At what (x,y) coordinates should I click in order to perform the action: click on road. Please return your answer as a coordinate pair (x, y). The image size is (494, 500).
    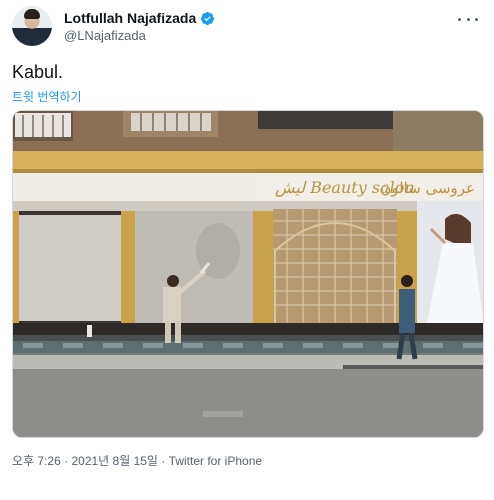
    Looking at the image, I should click on (248, 403).